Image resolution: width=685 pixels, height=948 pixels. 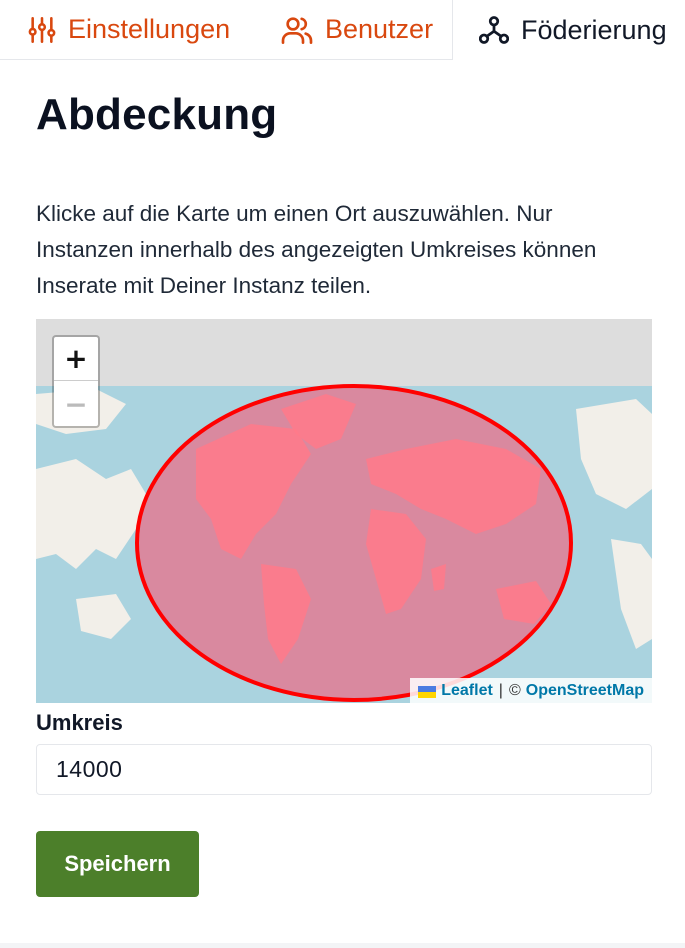 I want to click on radius-input, so click(x=344, y=769).